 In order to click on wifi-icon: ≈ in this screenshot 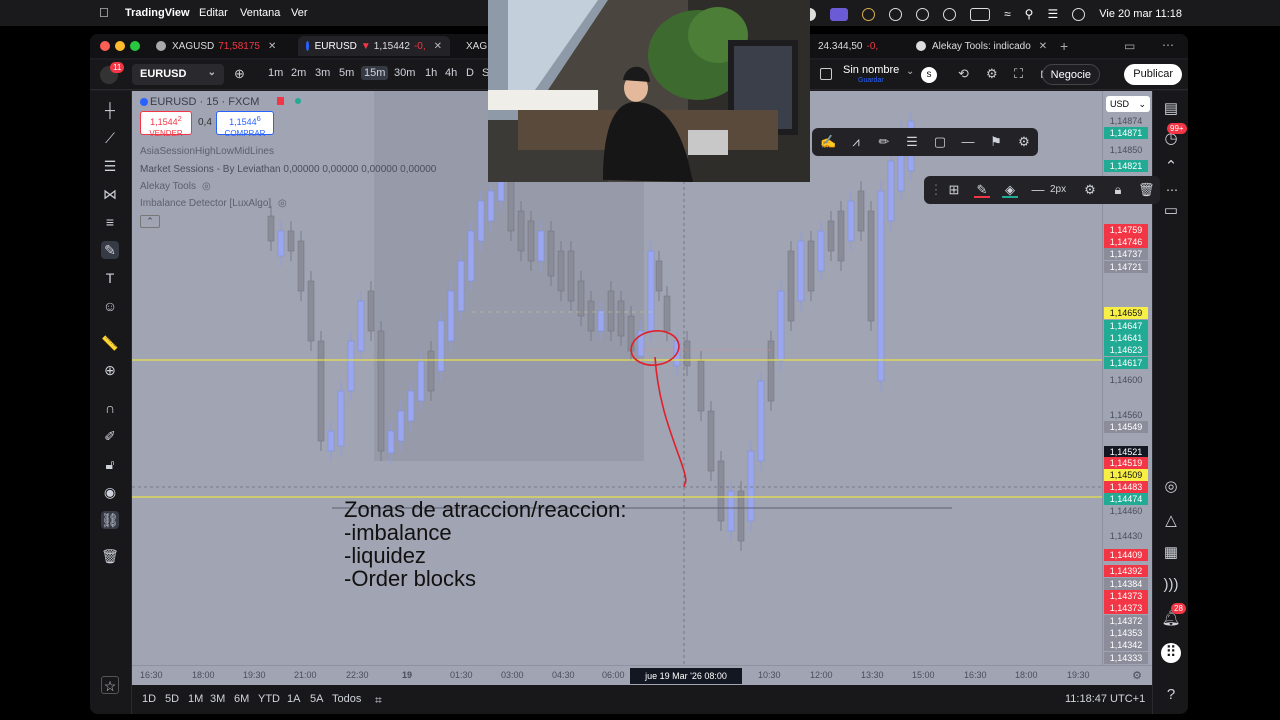, I will do `click(1007, 14)`.